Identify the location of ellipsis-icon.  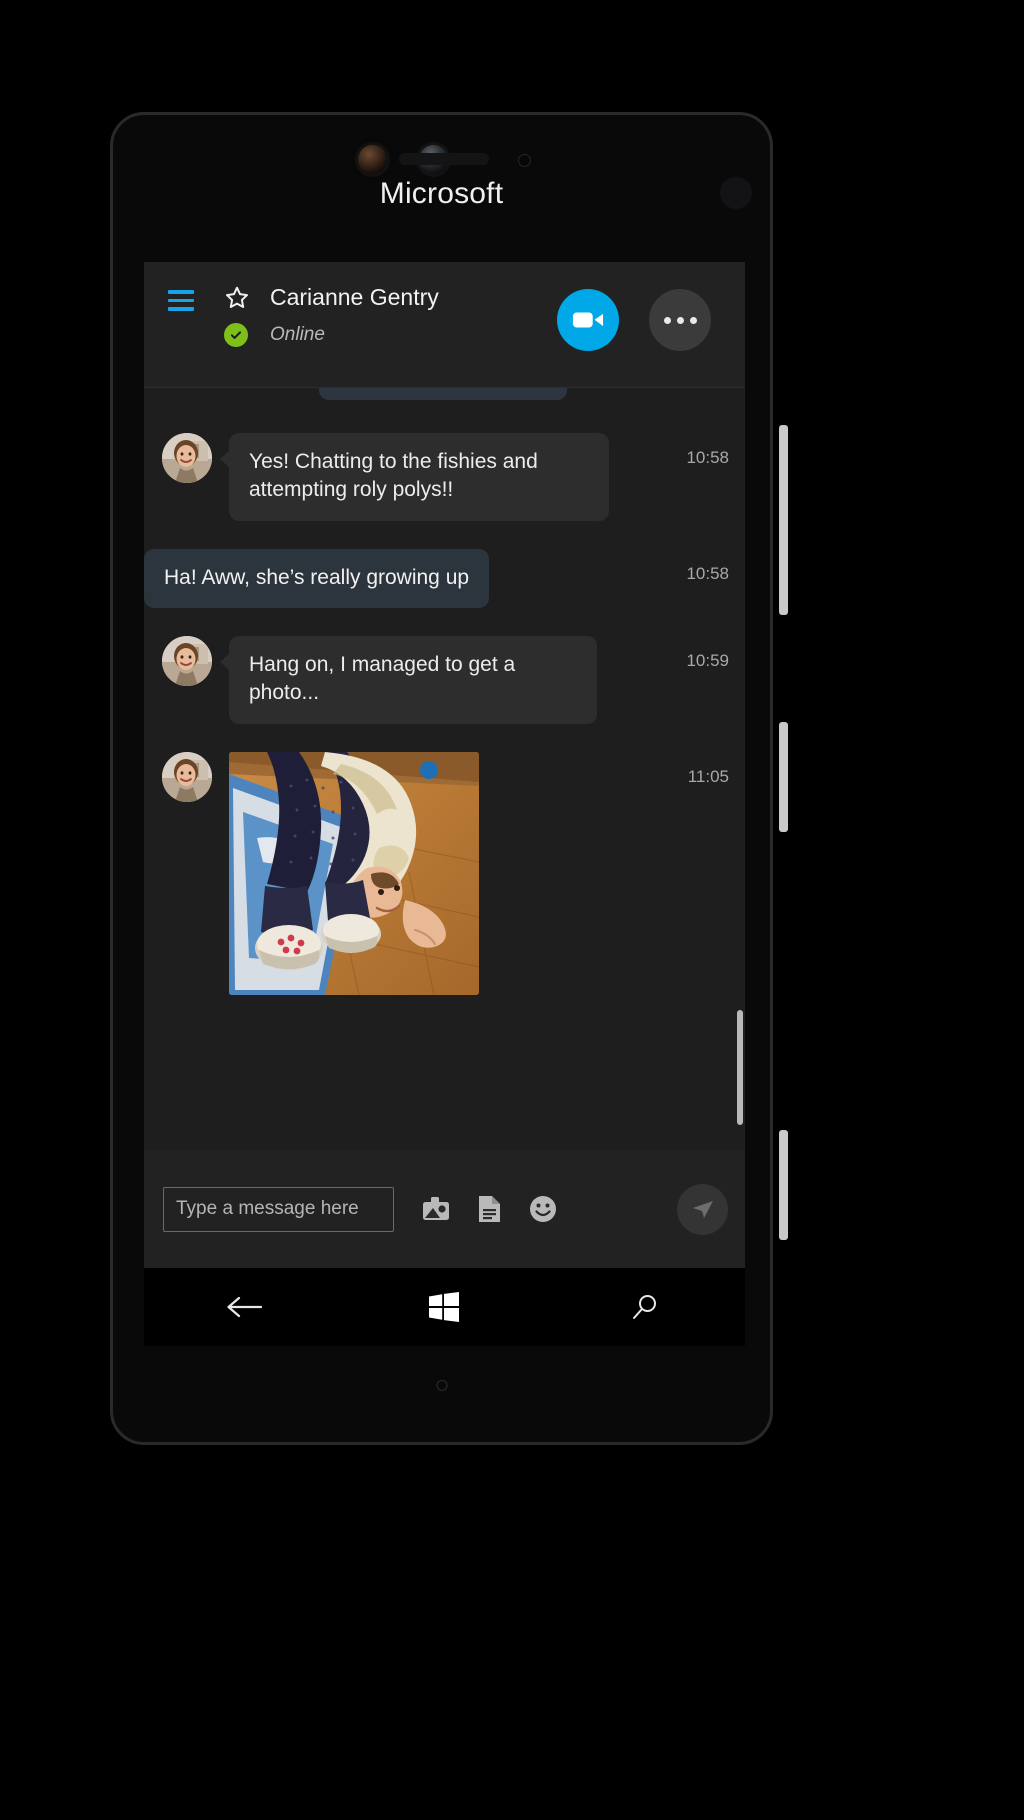
(680, 320).